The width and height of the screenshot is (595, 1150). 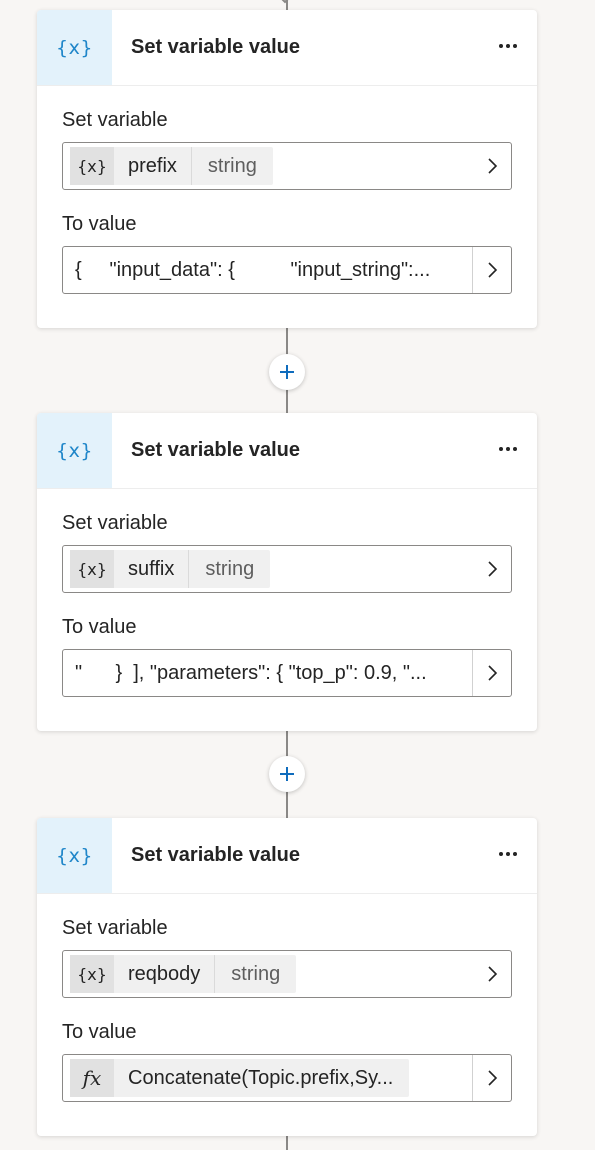 I want to click on variable-selector: {x} reqbody string, so click(x=287, y=974).